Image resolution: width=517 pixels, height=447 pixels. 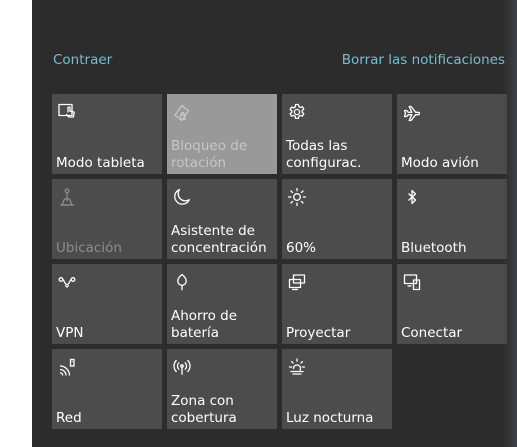 What do you see at coordinates (70, 333) in the screenshot?
I see `tile-label: VPN` at bounding box center [70, 333].